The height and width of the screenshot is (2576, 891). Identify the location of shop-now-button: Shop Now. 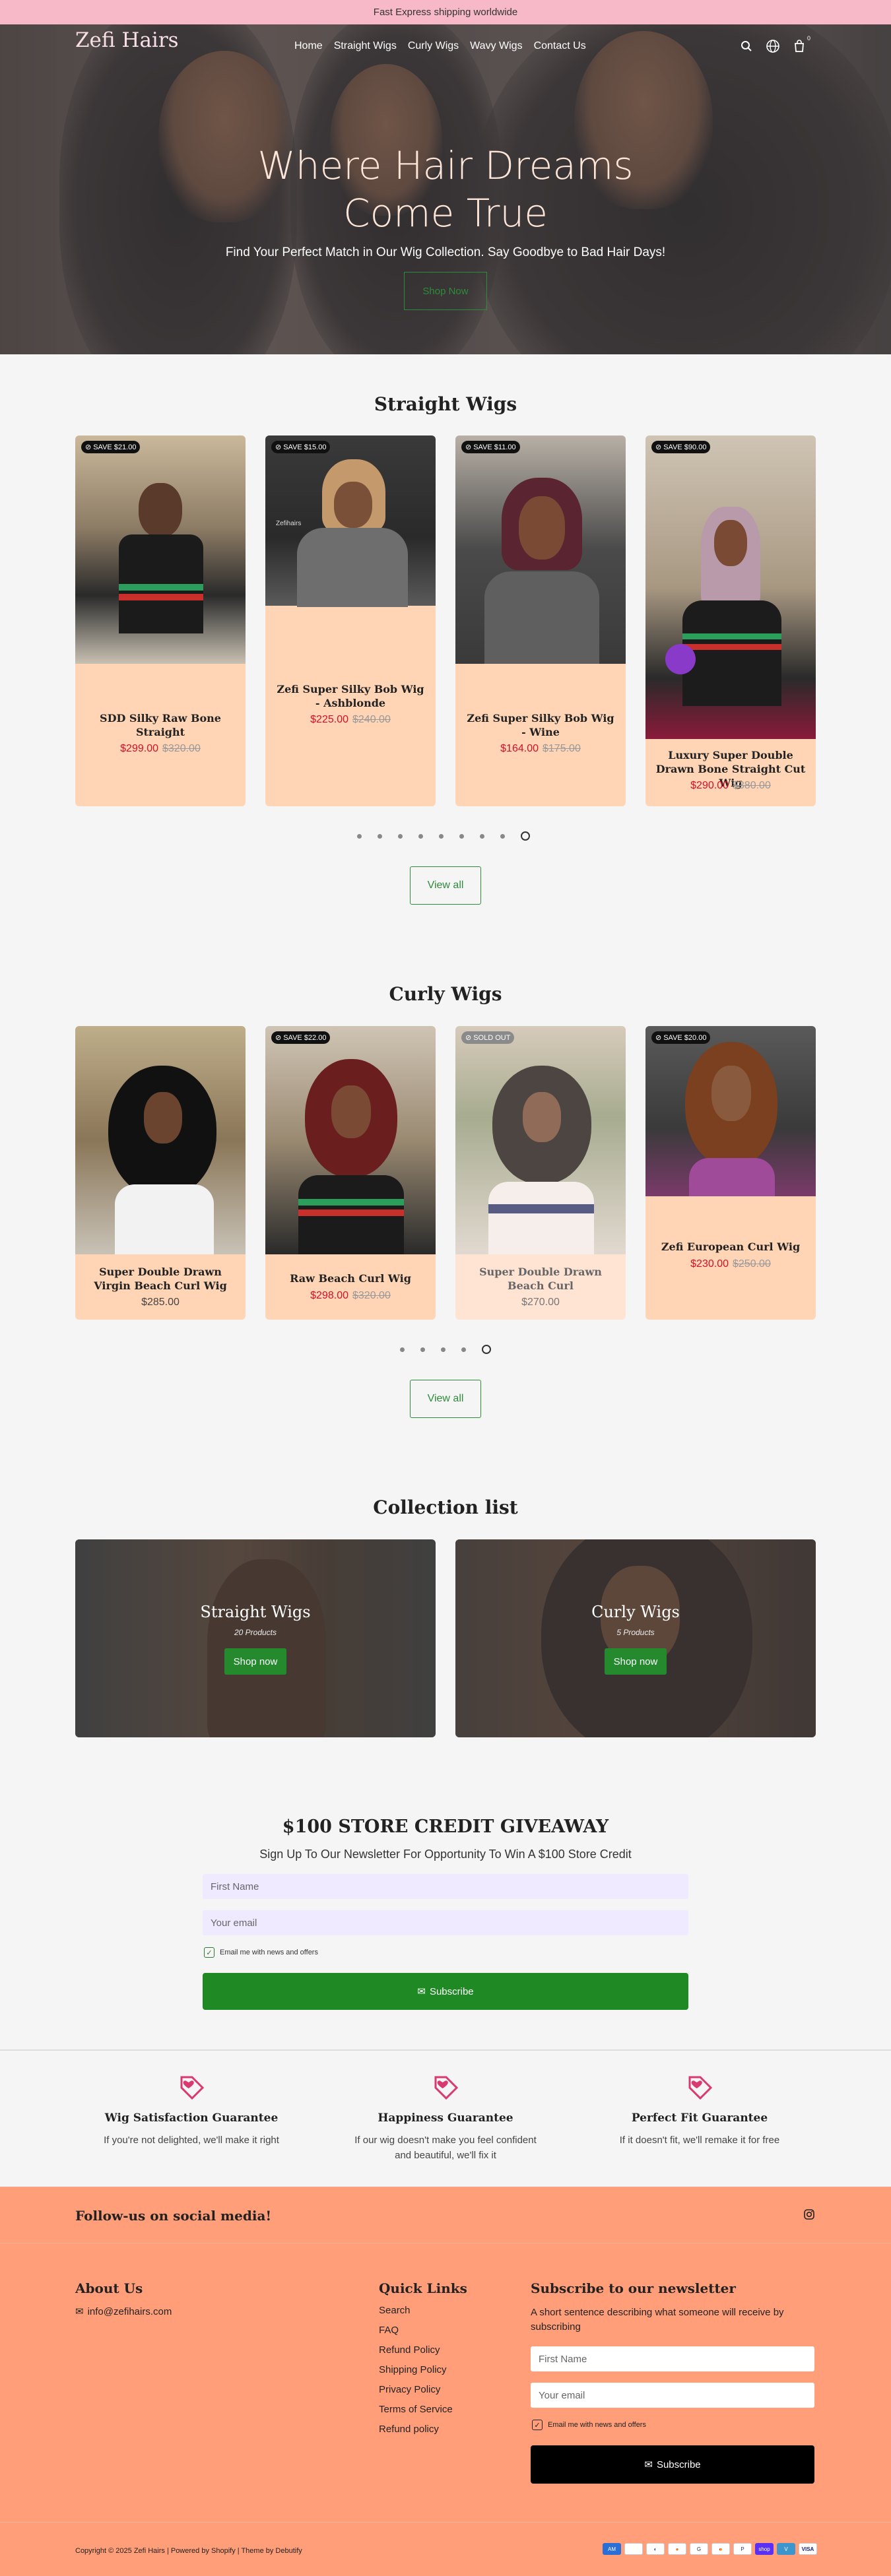
(445, 291).